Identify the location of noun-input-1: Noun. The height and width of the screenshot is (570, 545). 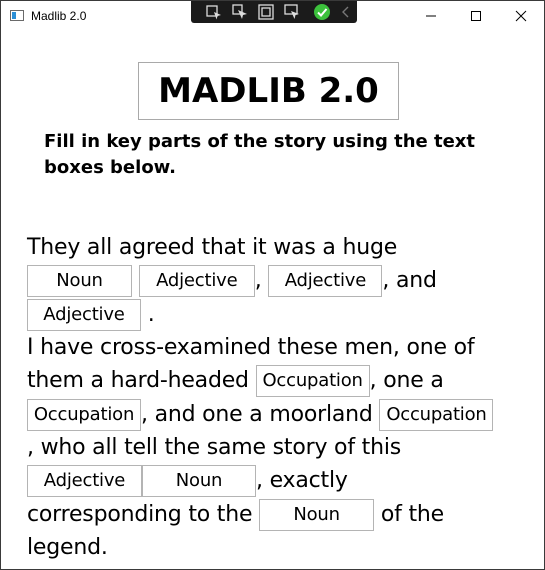
(79, 281).